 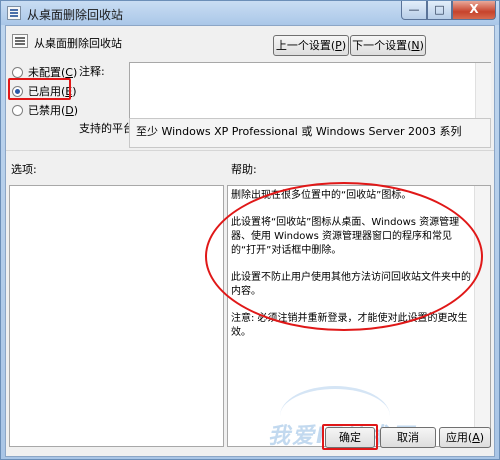 I want to click on policy-document-icon, so click(x=20, y=41).